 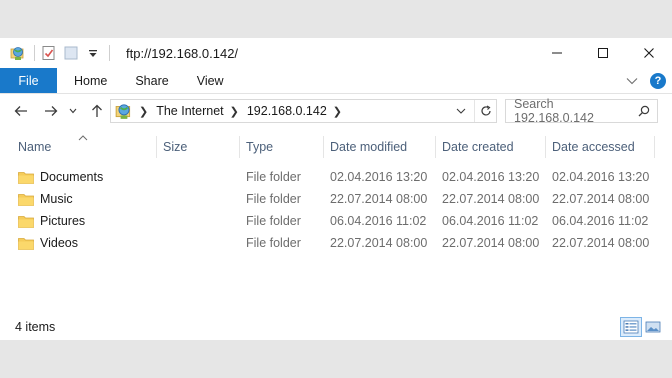 I want to click on search-box: Search 192.168.0.142, so click(x=581, y=111).